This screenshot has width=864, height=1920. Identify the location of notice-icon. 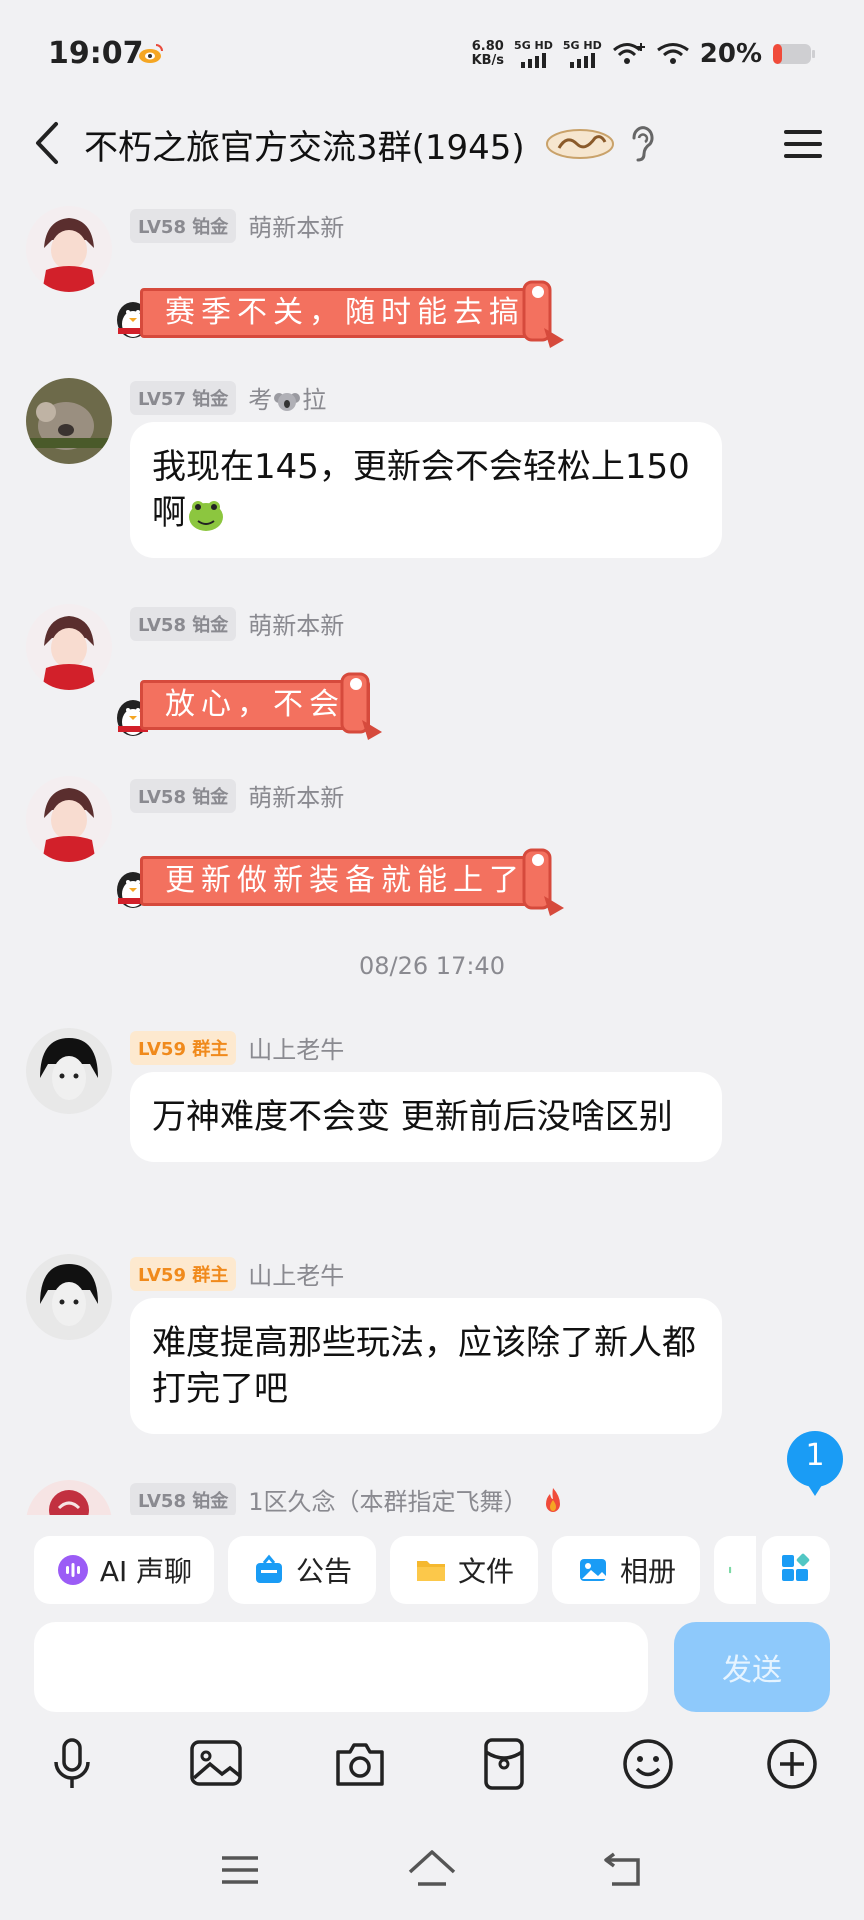
(268, 1568).